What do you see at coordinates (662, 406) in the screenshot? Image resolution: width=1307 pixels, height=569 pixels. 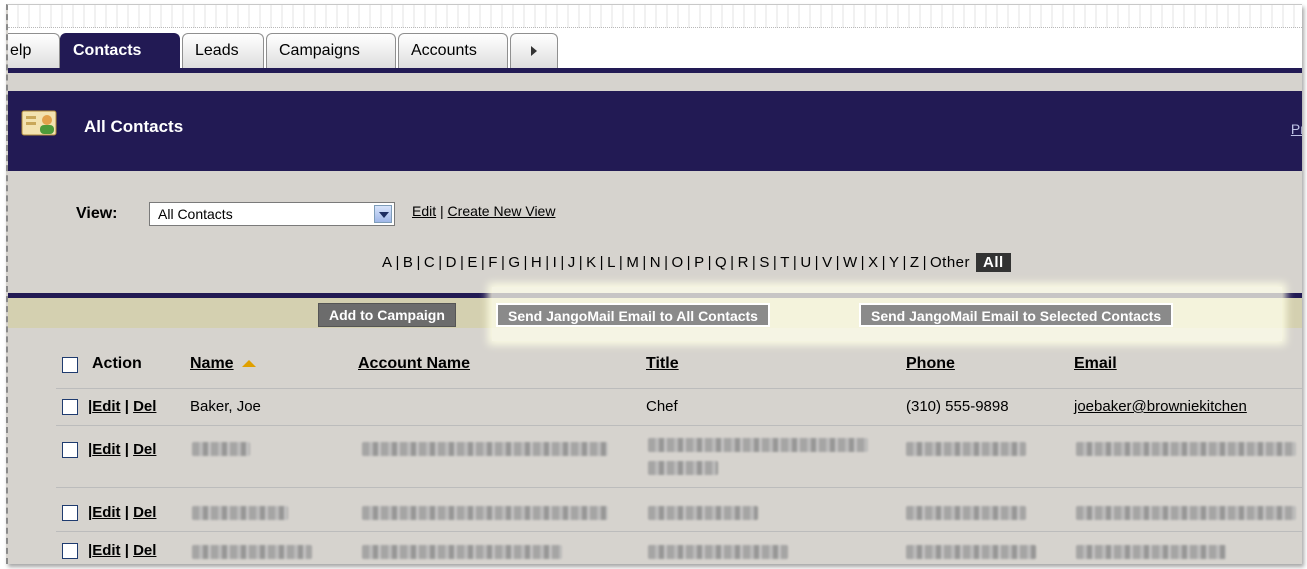 I see `contact-title: Chef` at bounding box center [662, 406].